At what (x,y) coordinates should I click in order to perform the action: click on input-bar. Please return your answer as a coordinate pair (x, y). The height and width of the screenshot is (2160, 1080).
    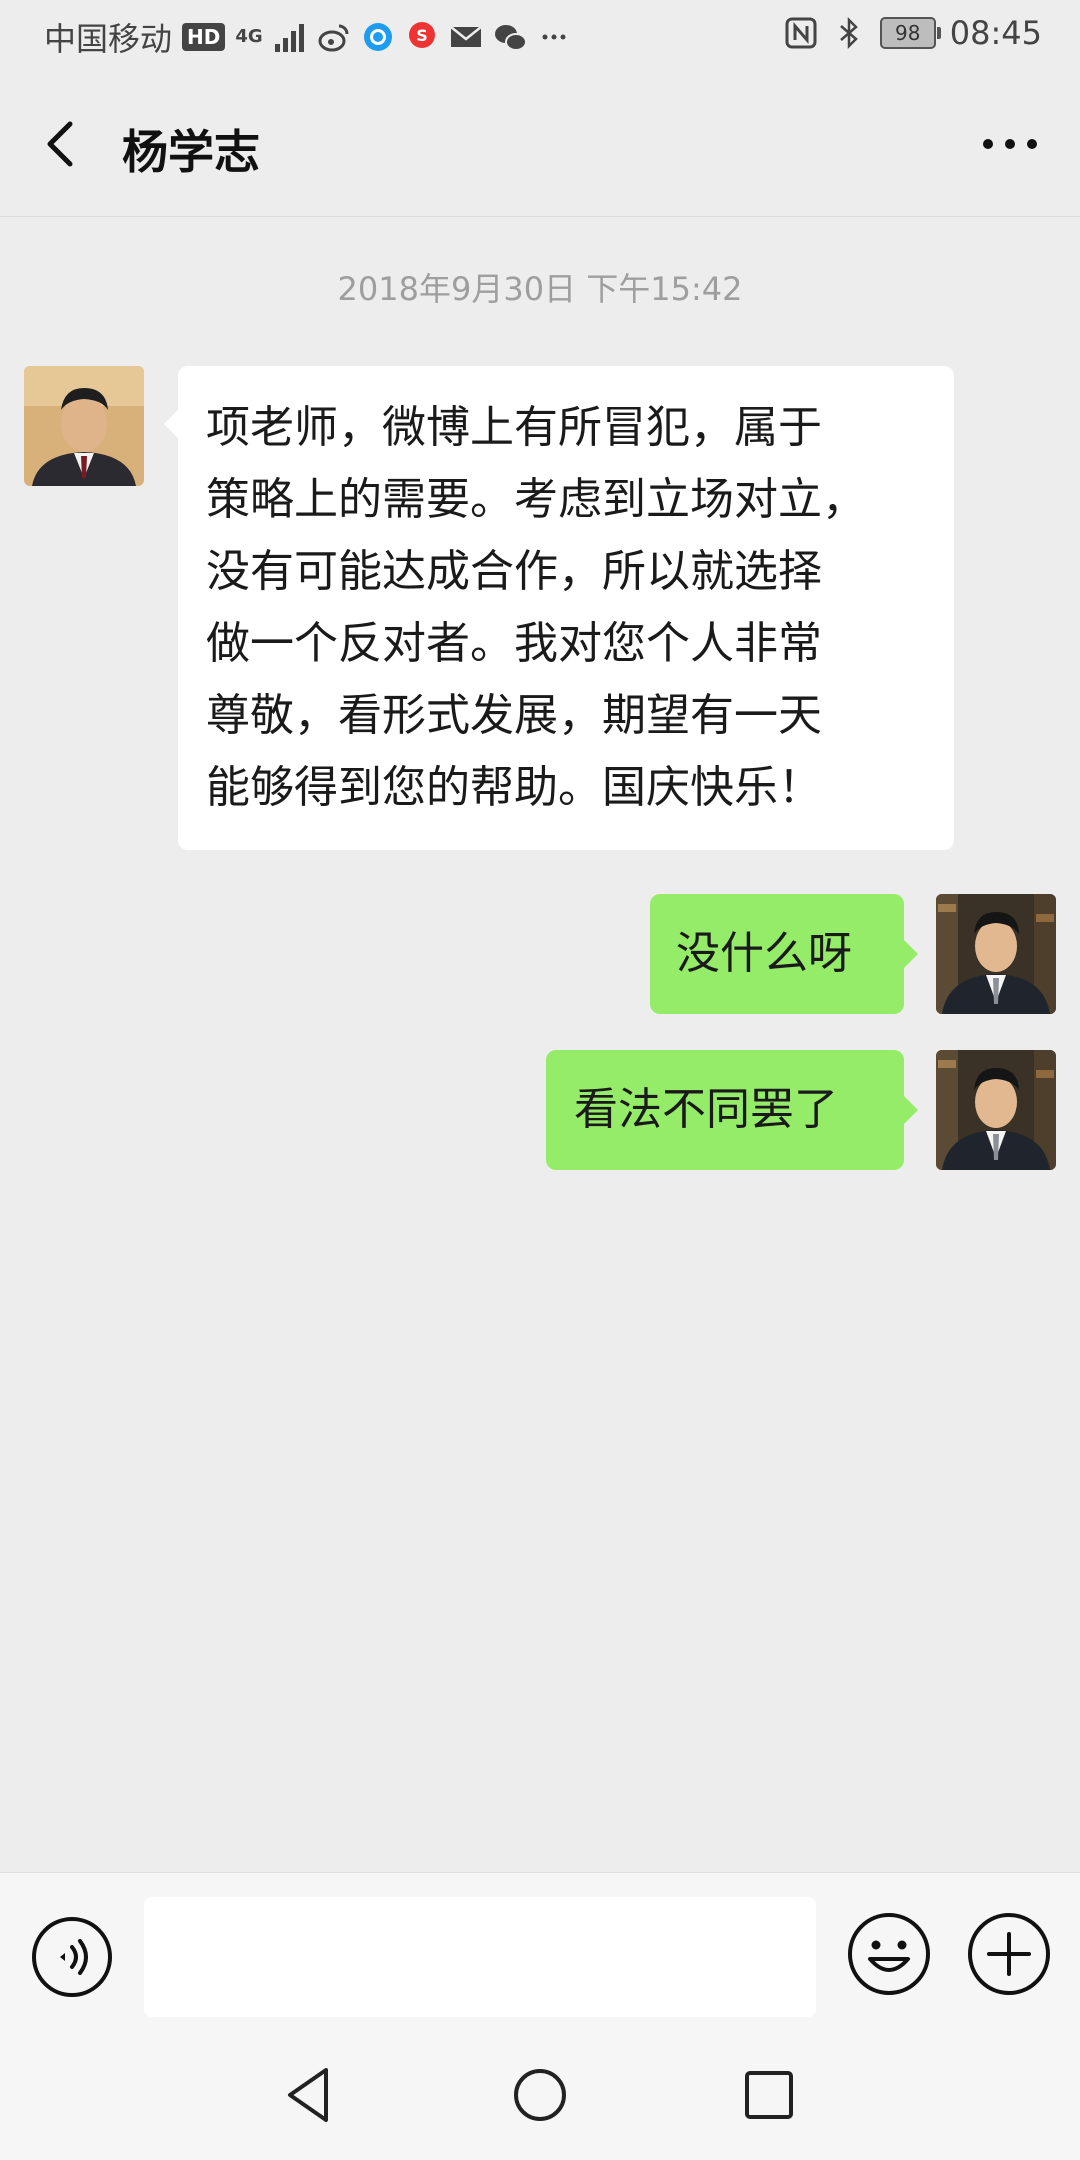
    Looking at the image, I should click on (540, 1950).